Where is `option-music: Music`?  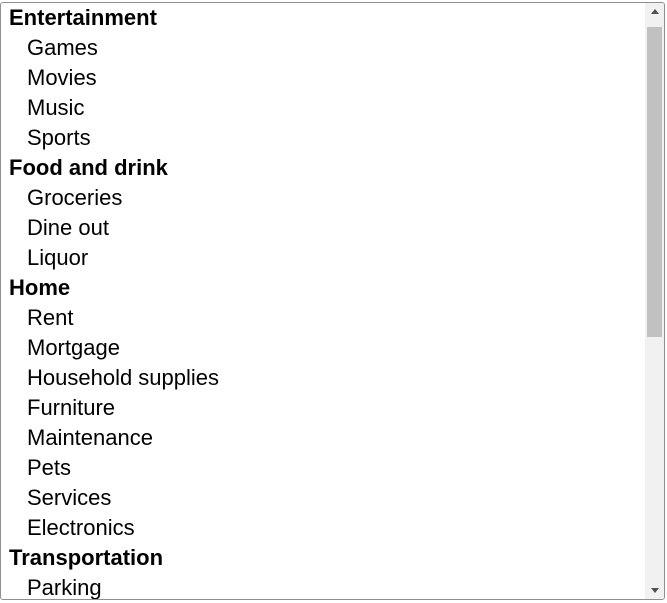
option-music: Music is located at coordinates (323, 108).